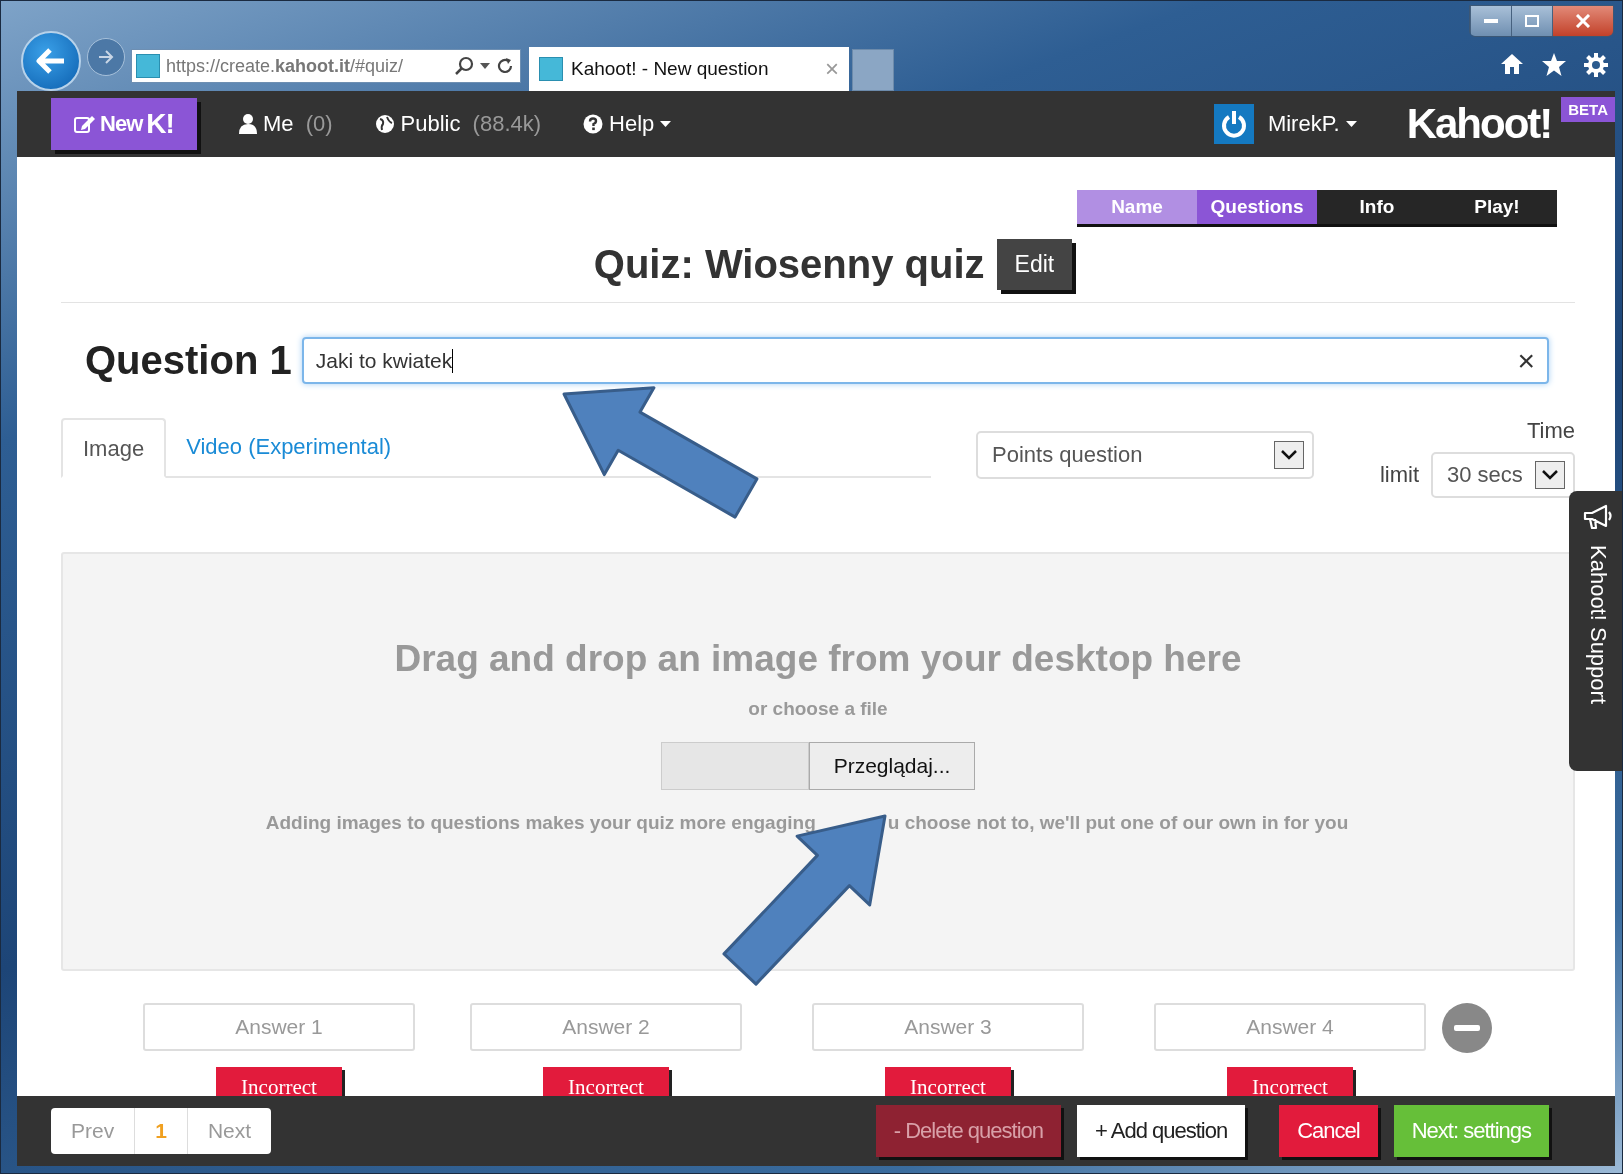 The height and width of the screenshot is (1174, 1623). What do you see at coordinates (1118, 823) in the screenshot?
I see `drop-zone-note: u choose not to, we'll put one of our own in for you` at bounding box center [1118, 823].